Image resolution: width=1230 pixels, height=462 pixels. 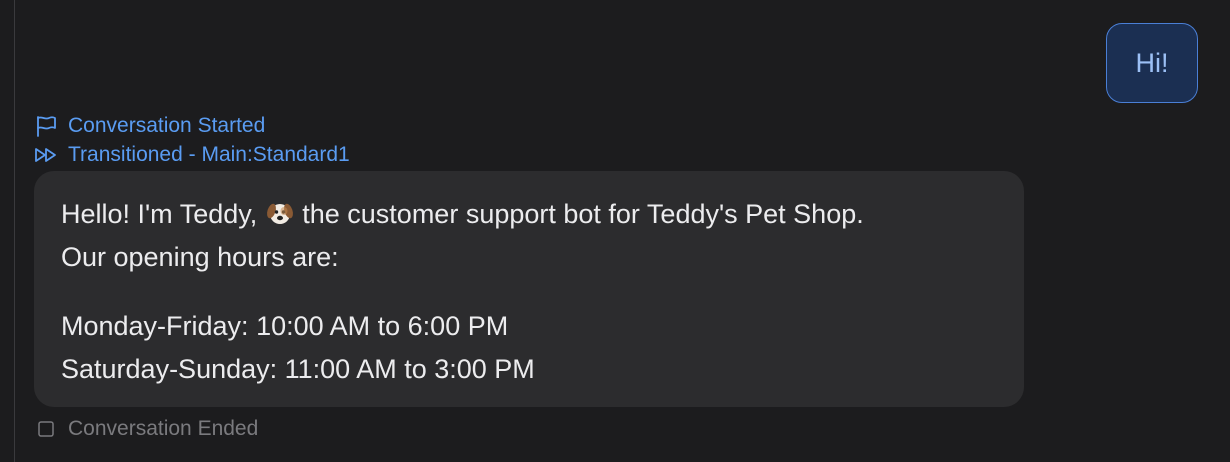 I want to click on event-transitioned: Transitioned - Main:Standard1, so click(x=192, y=155).